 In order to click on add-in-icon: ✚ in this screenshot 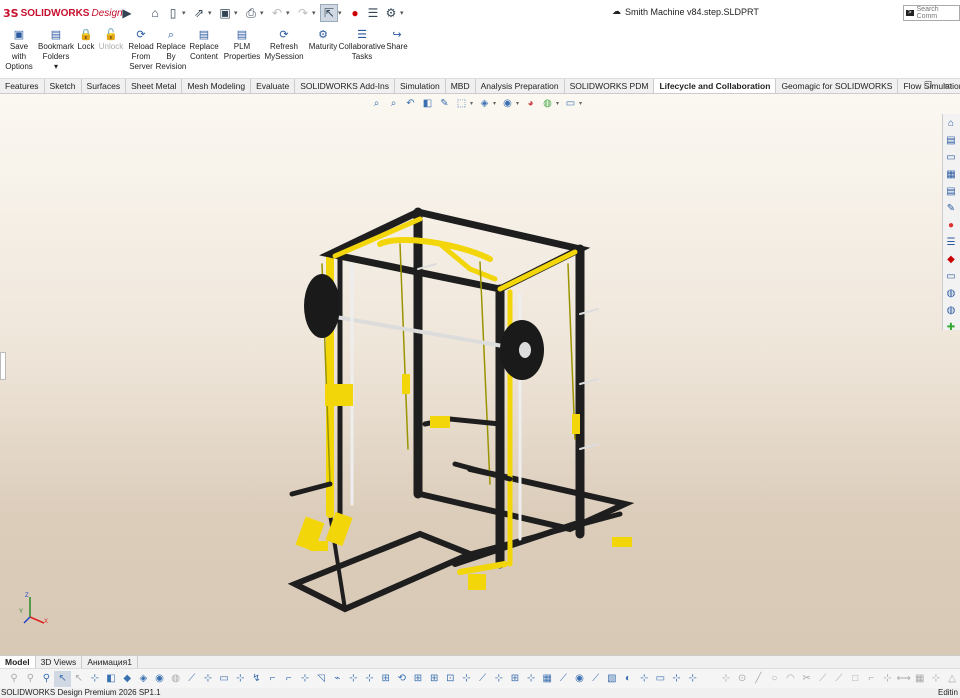, I will do `click(951, 327)`.